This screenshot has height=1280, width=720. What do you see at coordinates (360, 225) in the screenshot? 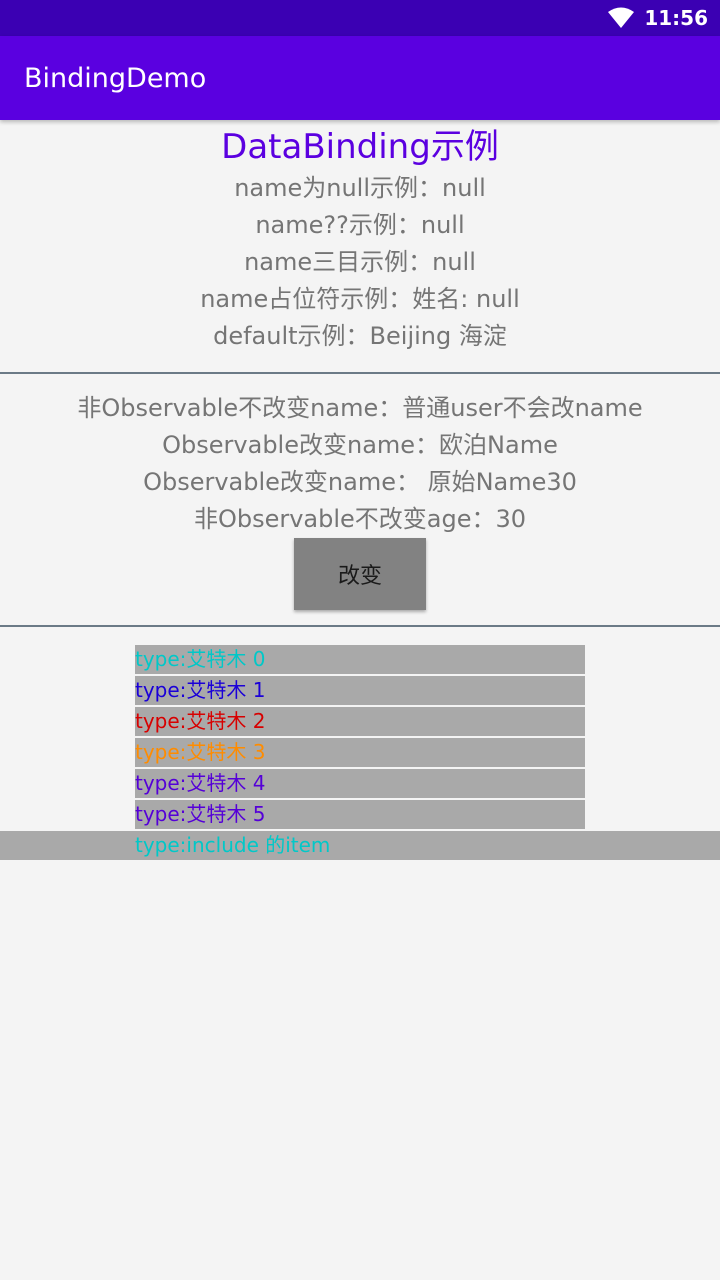
I see `null-coalesce-example-text: name??示例：null` at bounding box center [360, 225].